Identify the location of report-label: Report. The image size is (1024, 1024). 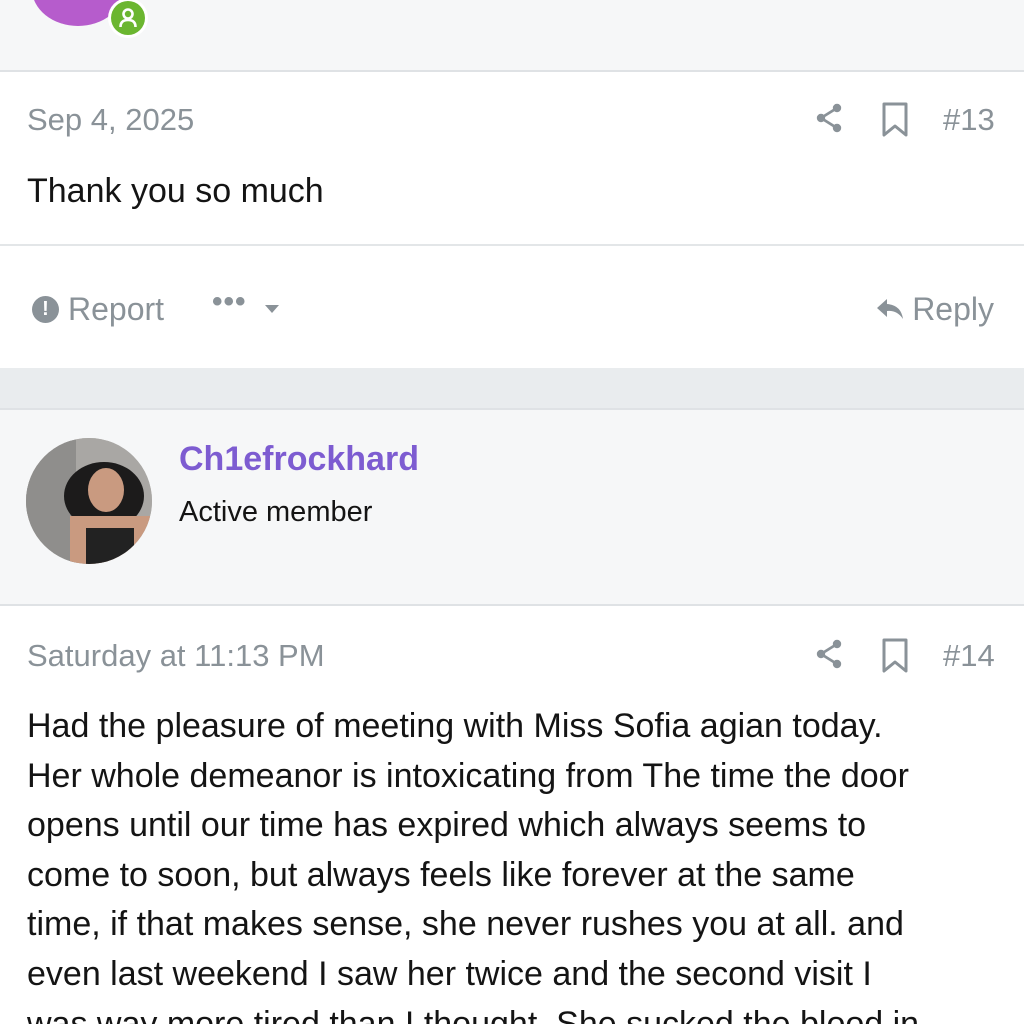
(116, 308).